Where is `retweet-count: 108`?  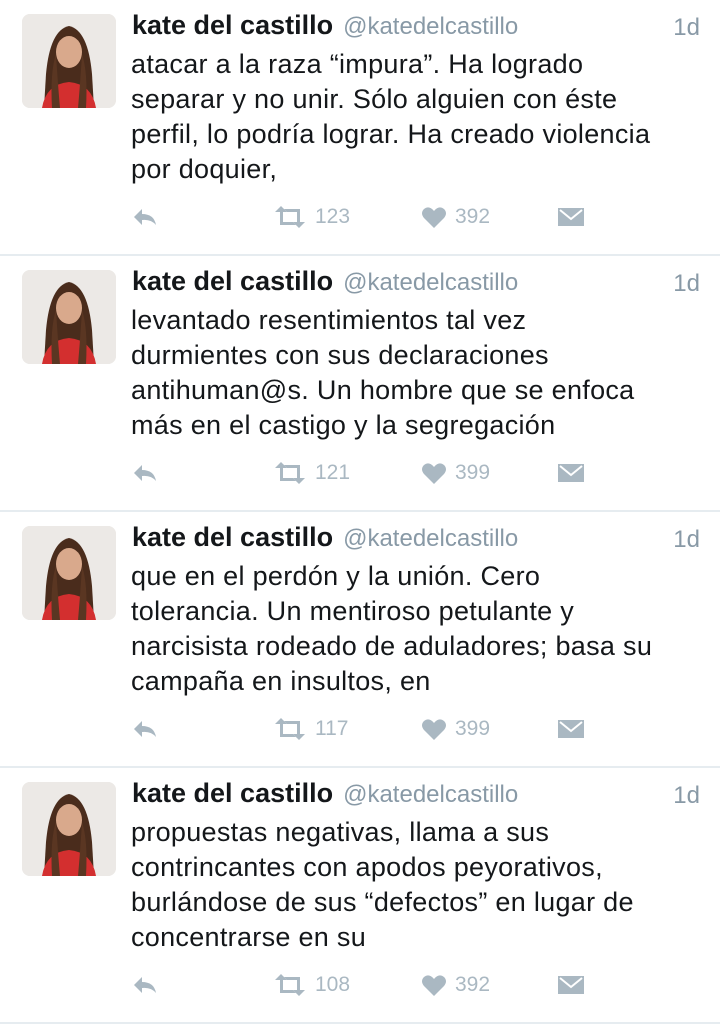 retweet-count: 108 is located at coordinates (333, 984).